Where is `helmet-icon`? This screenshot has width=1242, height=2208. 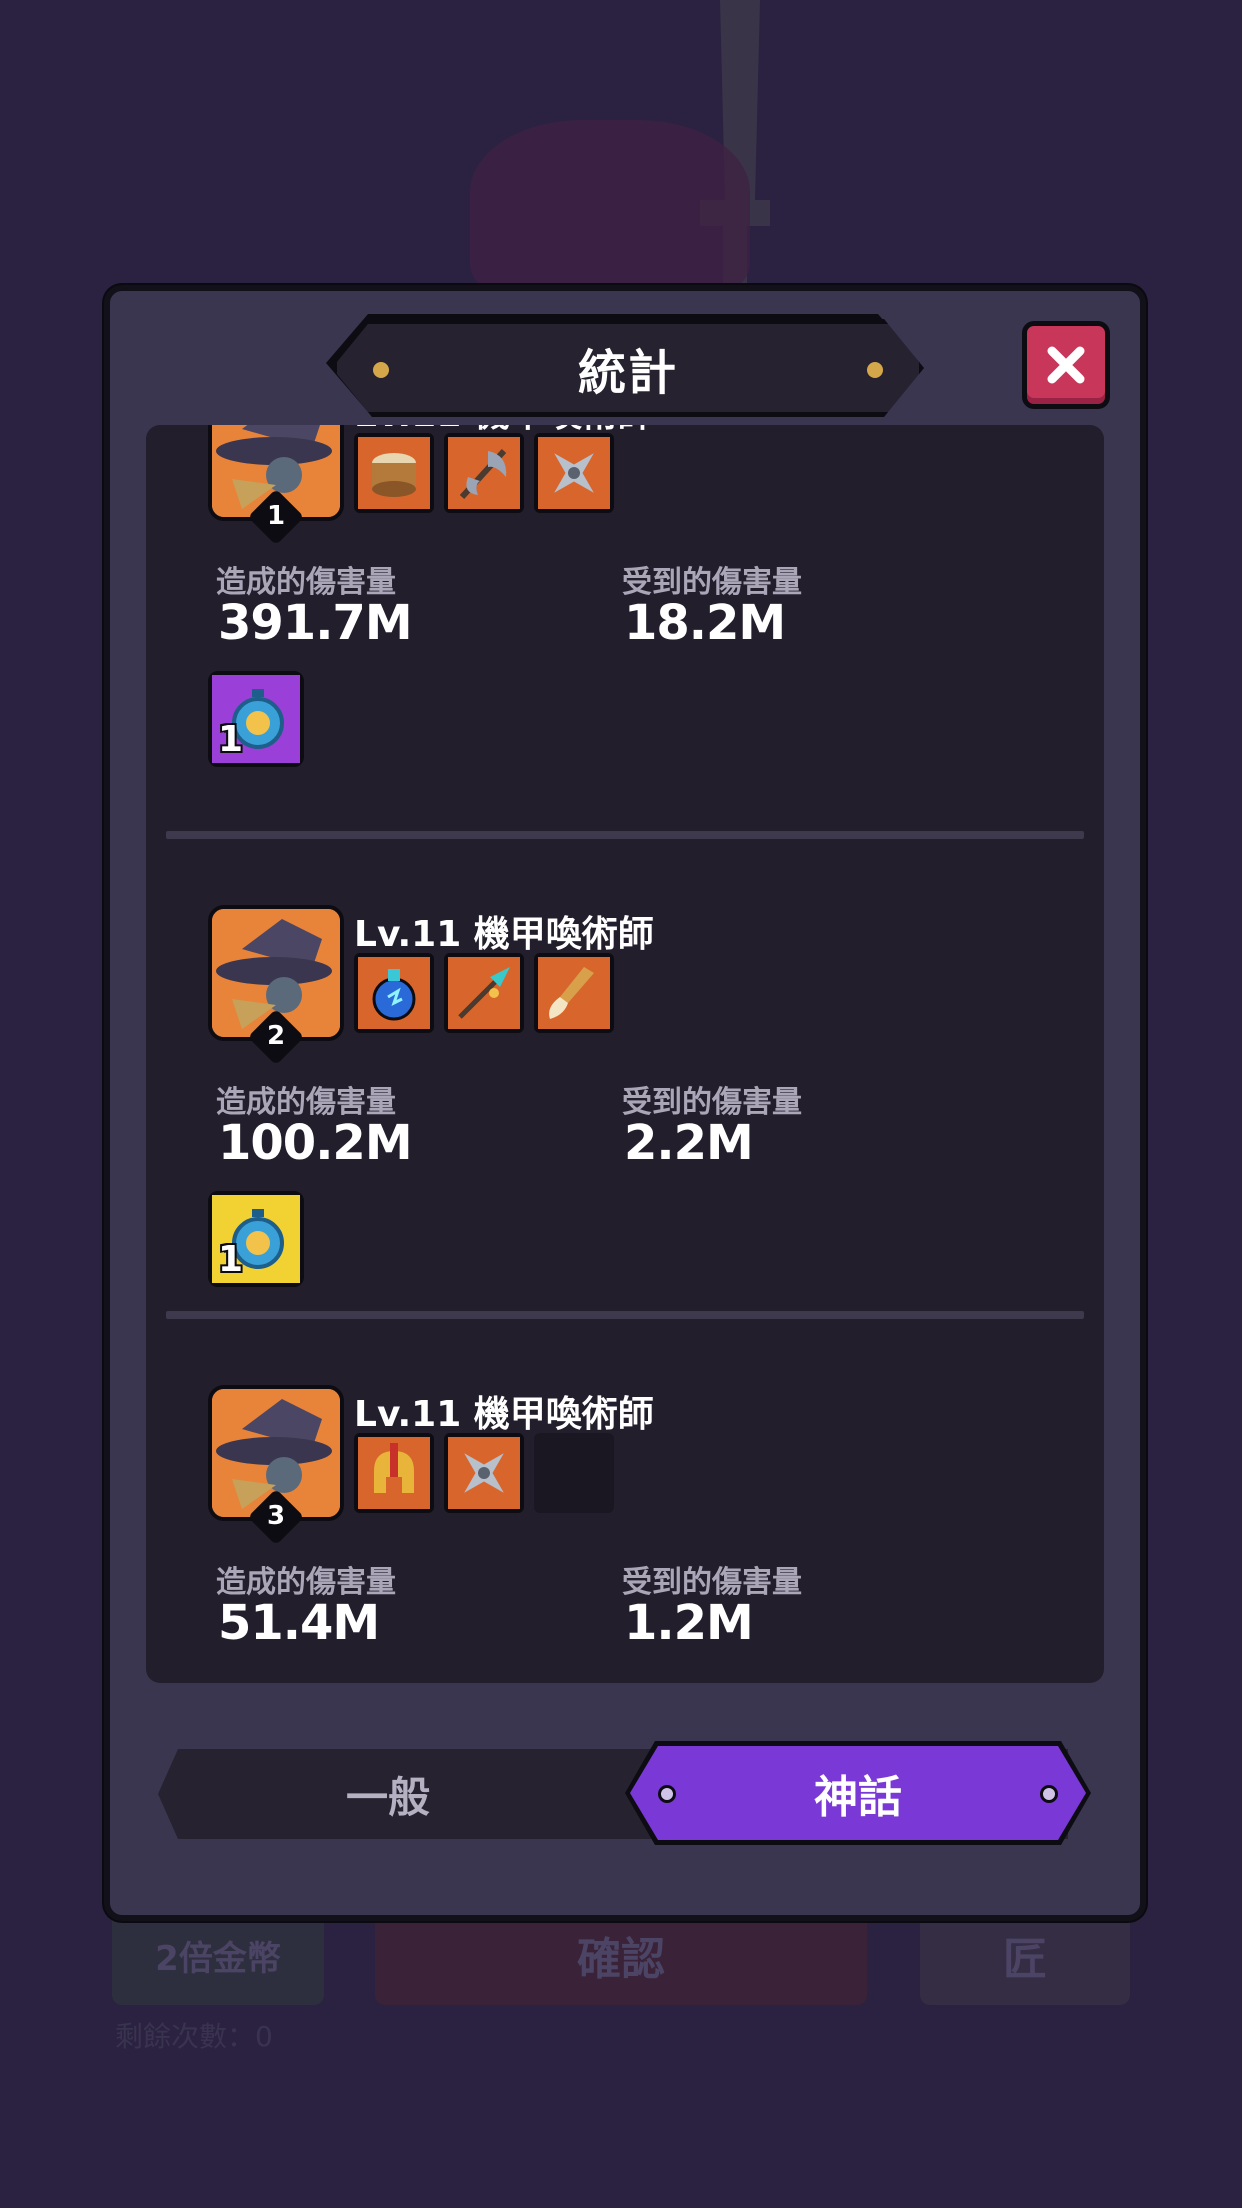
helmet-icon is located at coordinates (394, 1473).